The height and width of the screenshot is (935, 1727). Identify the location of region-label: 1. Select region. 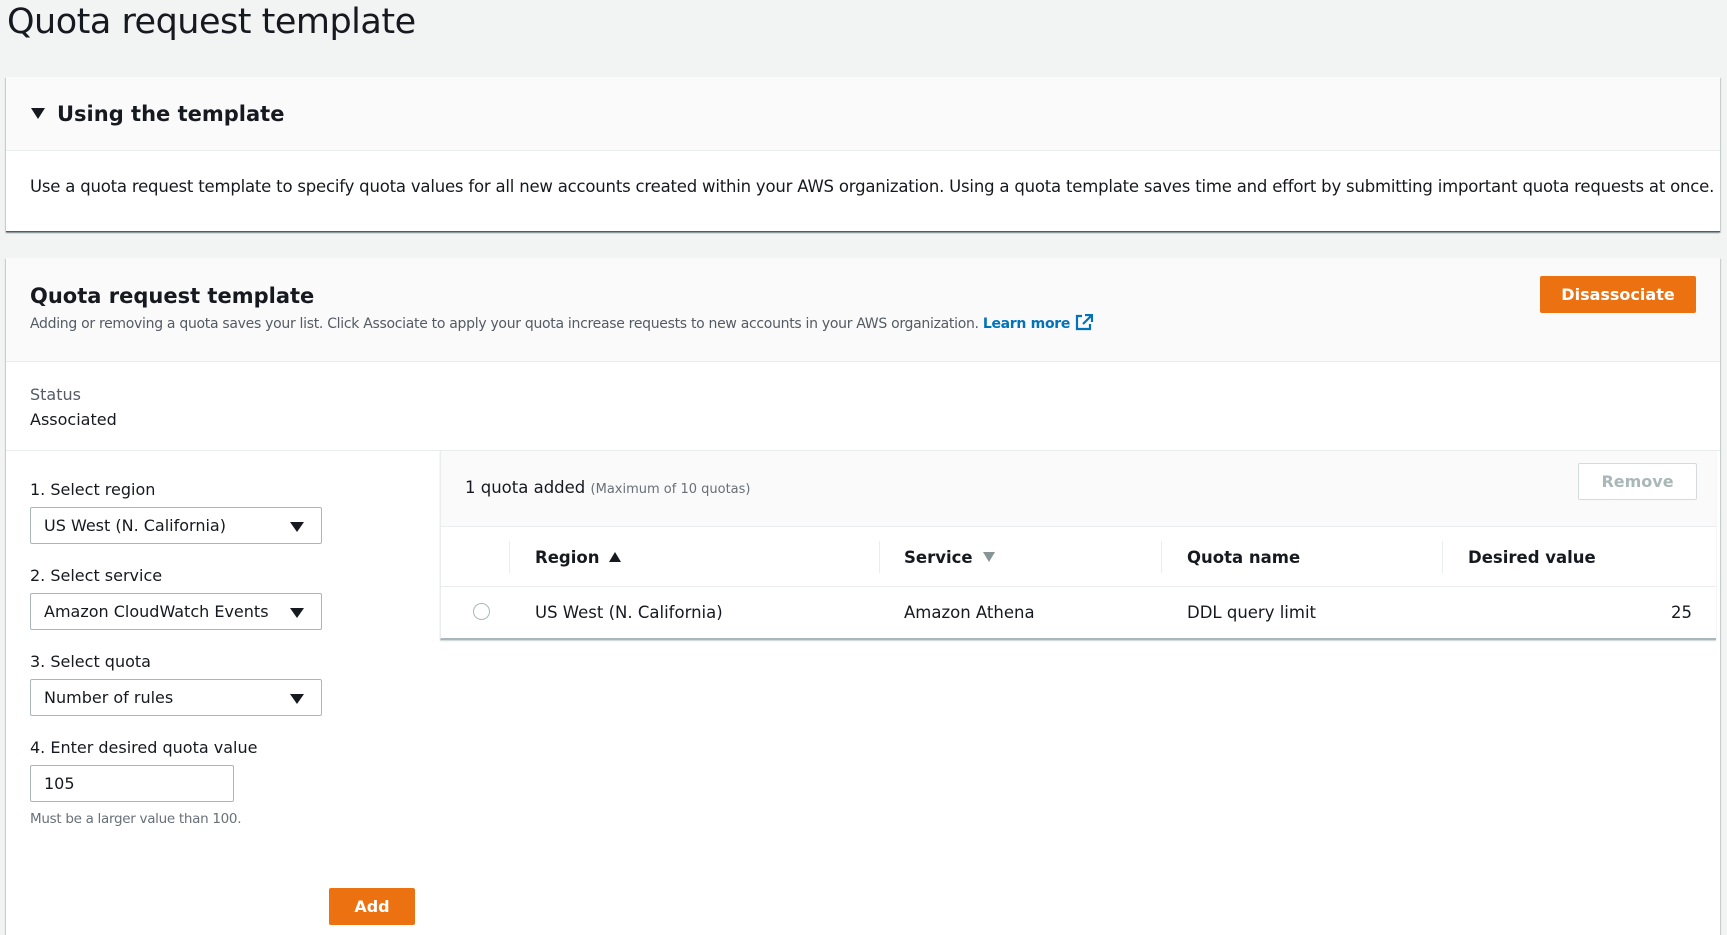
(93, 489).